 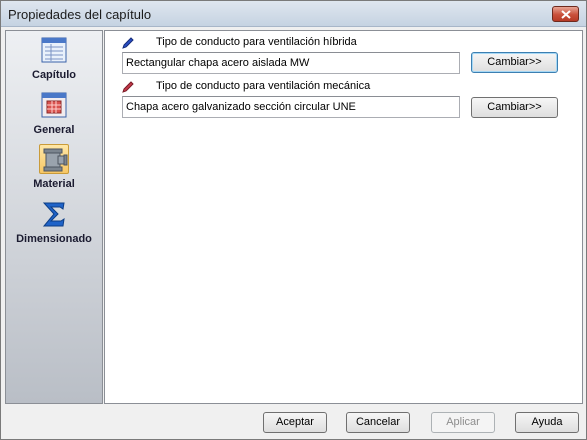 I want to click on sidebar-item-label: Material, so click(x=54, y=184).